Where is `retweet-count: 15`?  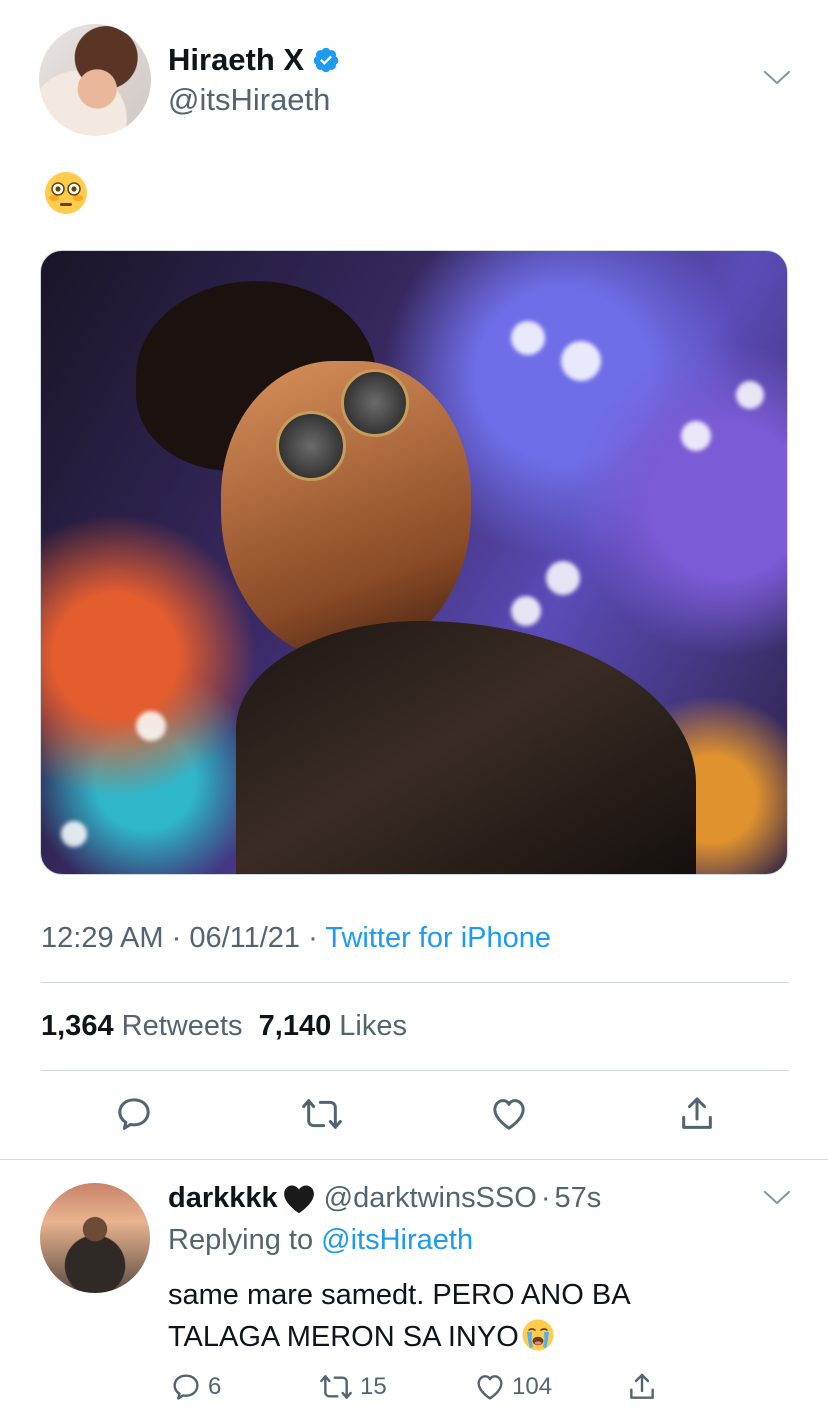 retweet-count: 15 is located at coordinates (373, 1386).